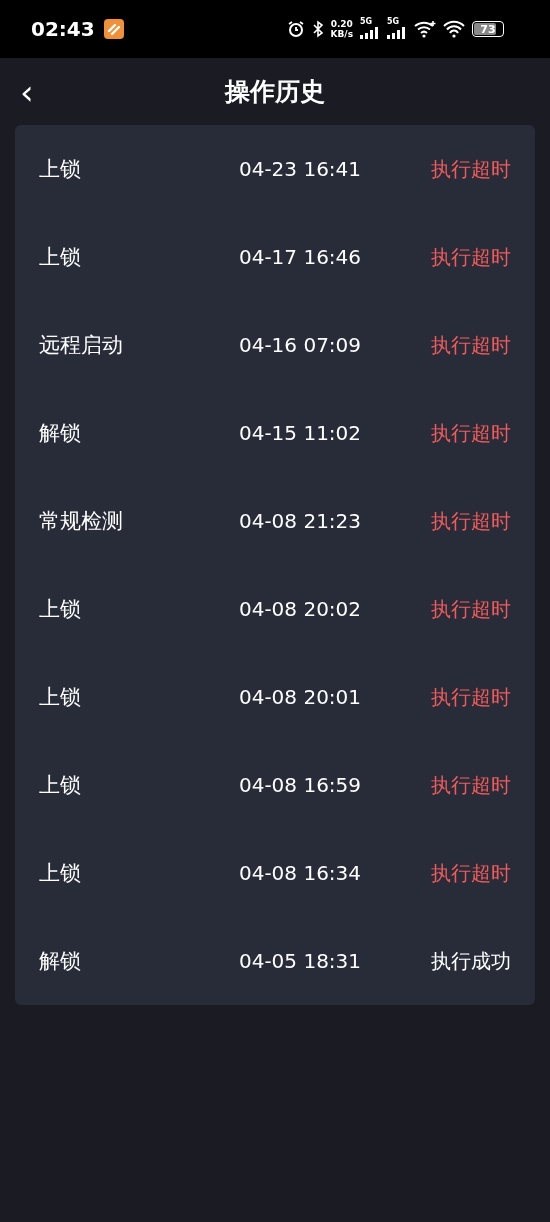 The width and height of the screenshot is (550, 1222). I want to click on operation-time: 04-17 16:46, so click(300, 257).